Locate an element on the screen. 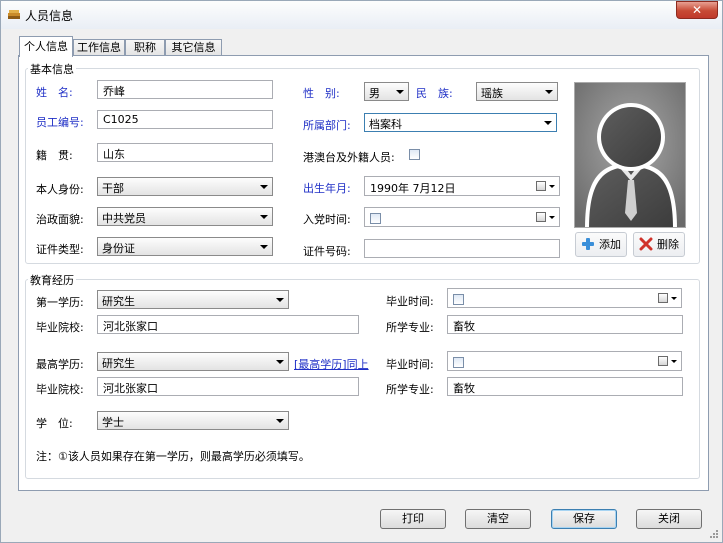 This screenshot has width=723, height=543. highest-grad-time-picker is located at coordinates (564, 361).